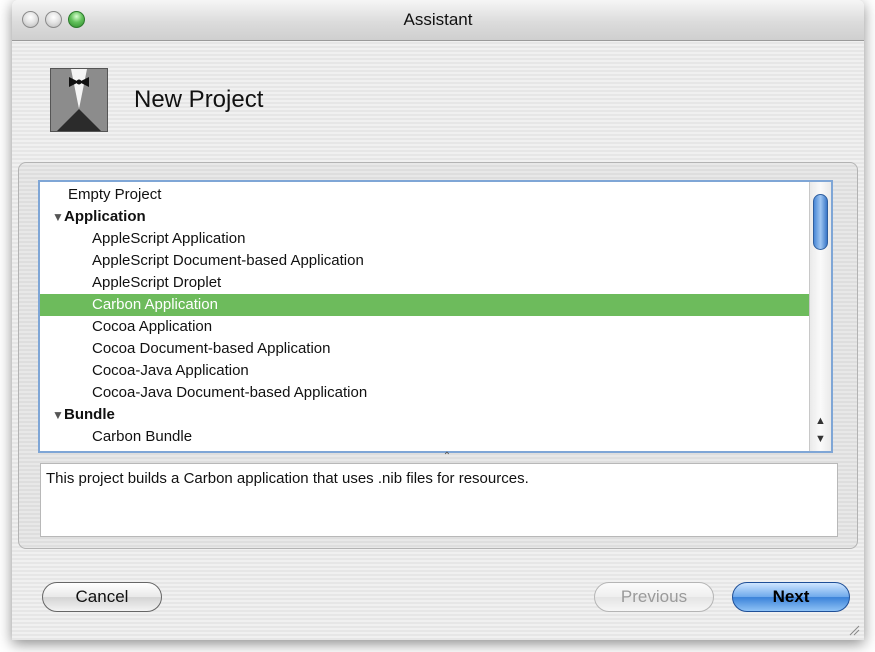 This screenshot has width=875, height=652. What do you see at coordinates (170, 370) in the screenshot?
I see `list-item-label: Cocoa-Java Application` at bounding box center [170, 370].